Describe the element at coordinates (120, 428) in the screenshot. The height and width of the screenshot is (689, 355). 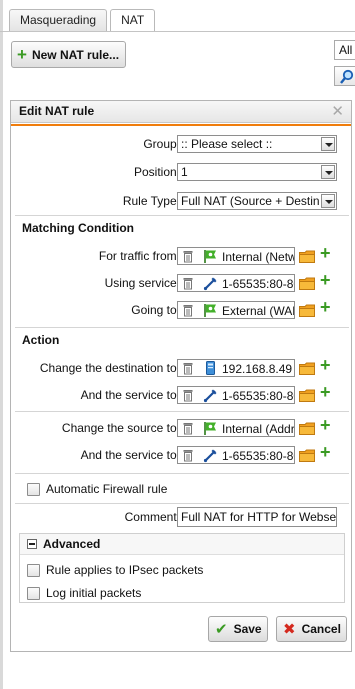
I see `change-source-label: Change the source to:` at that location.